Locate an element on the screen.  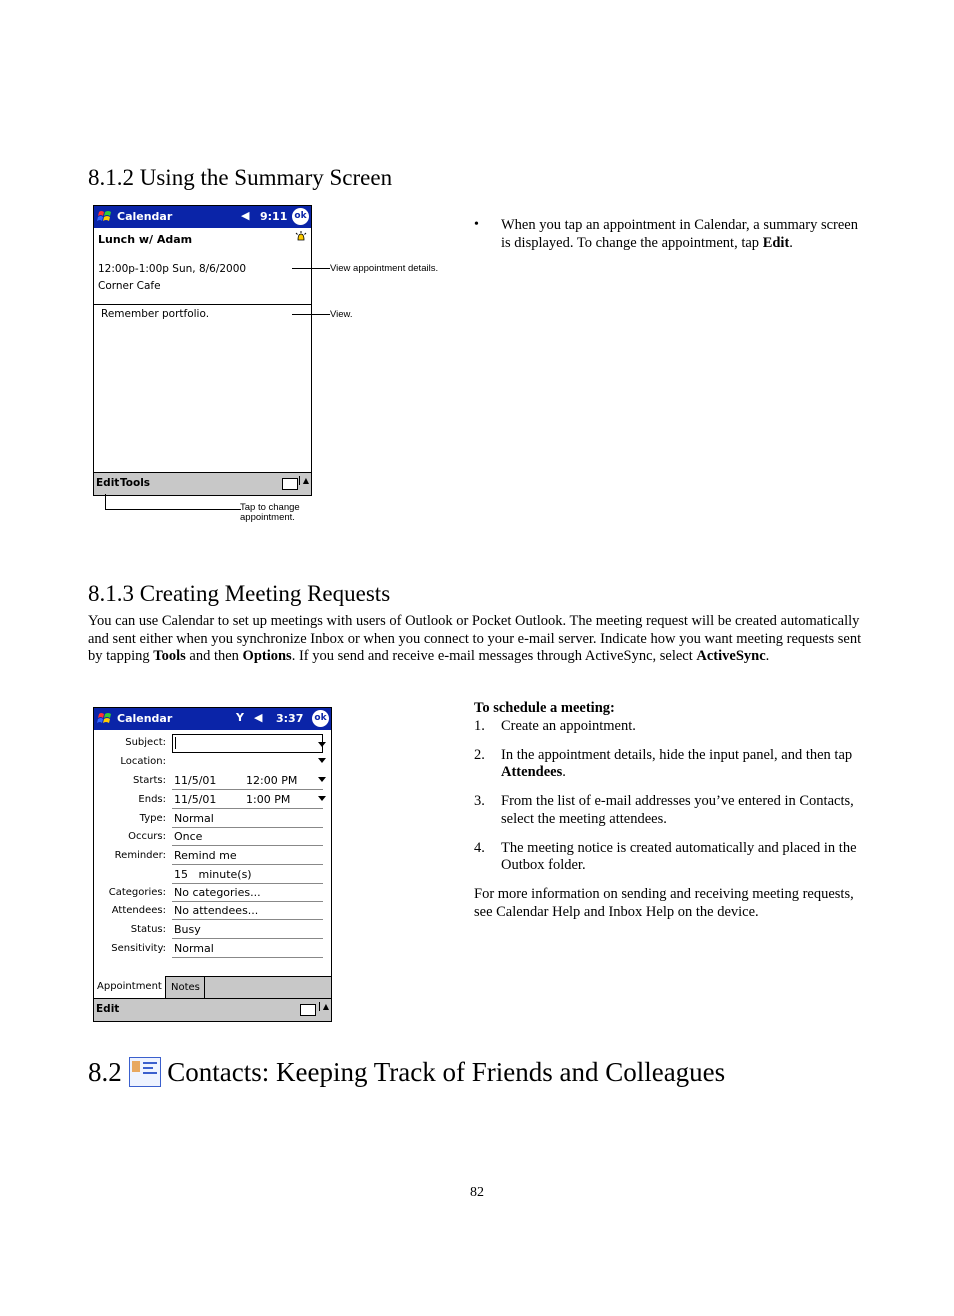
title-bar: Calendar ◀ 9:11 ok is located at coordinates (202, 217).